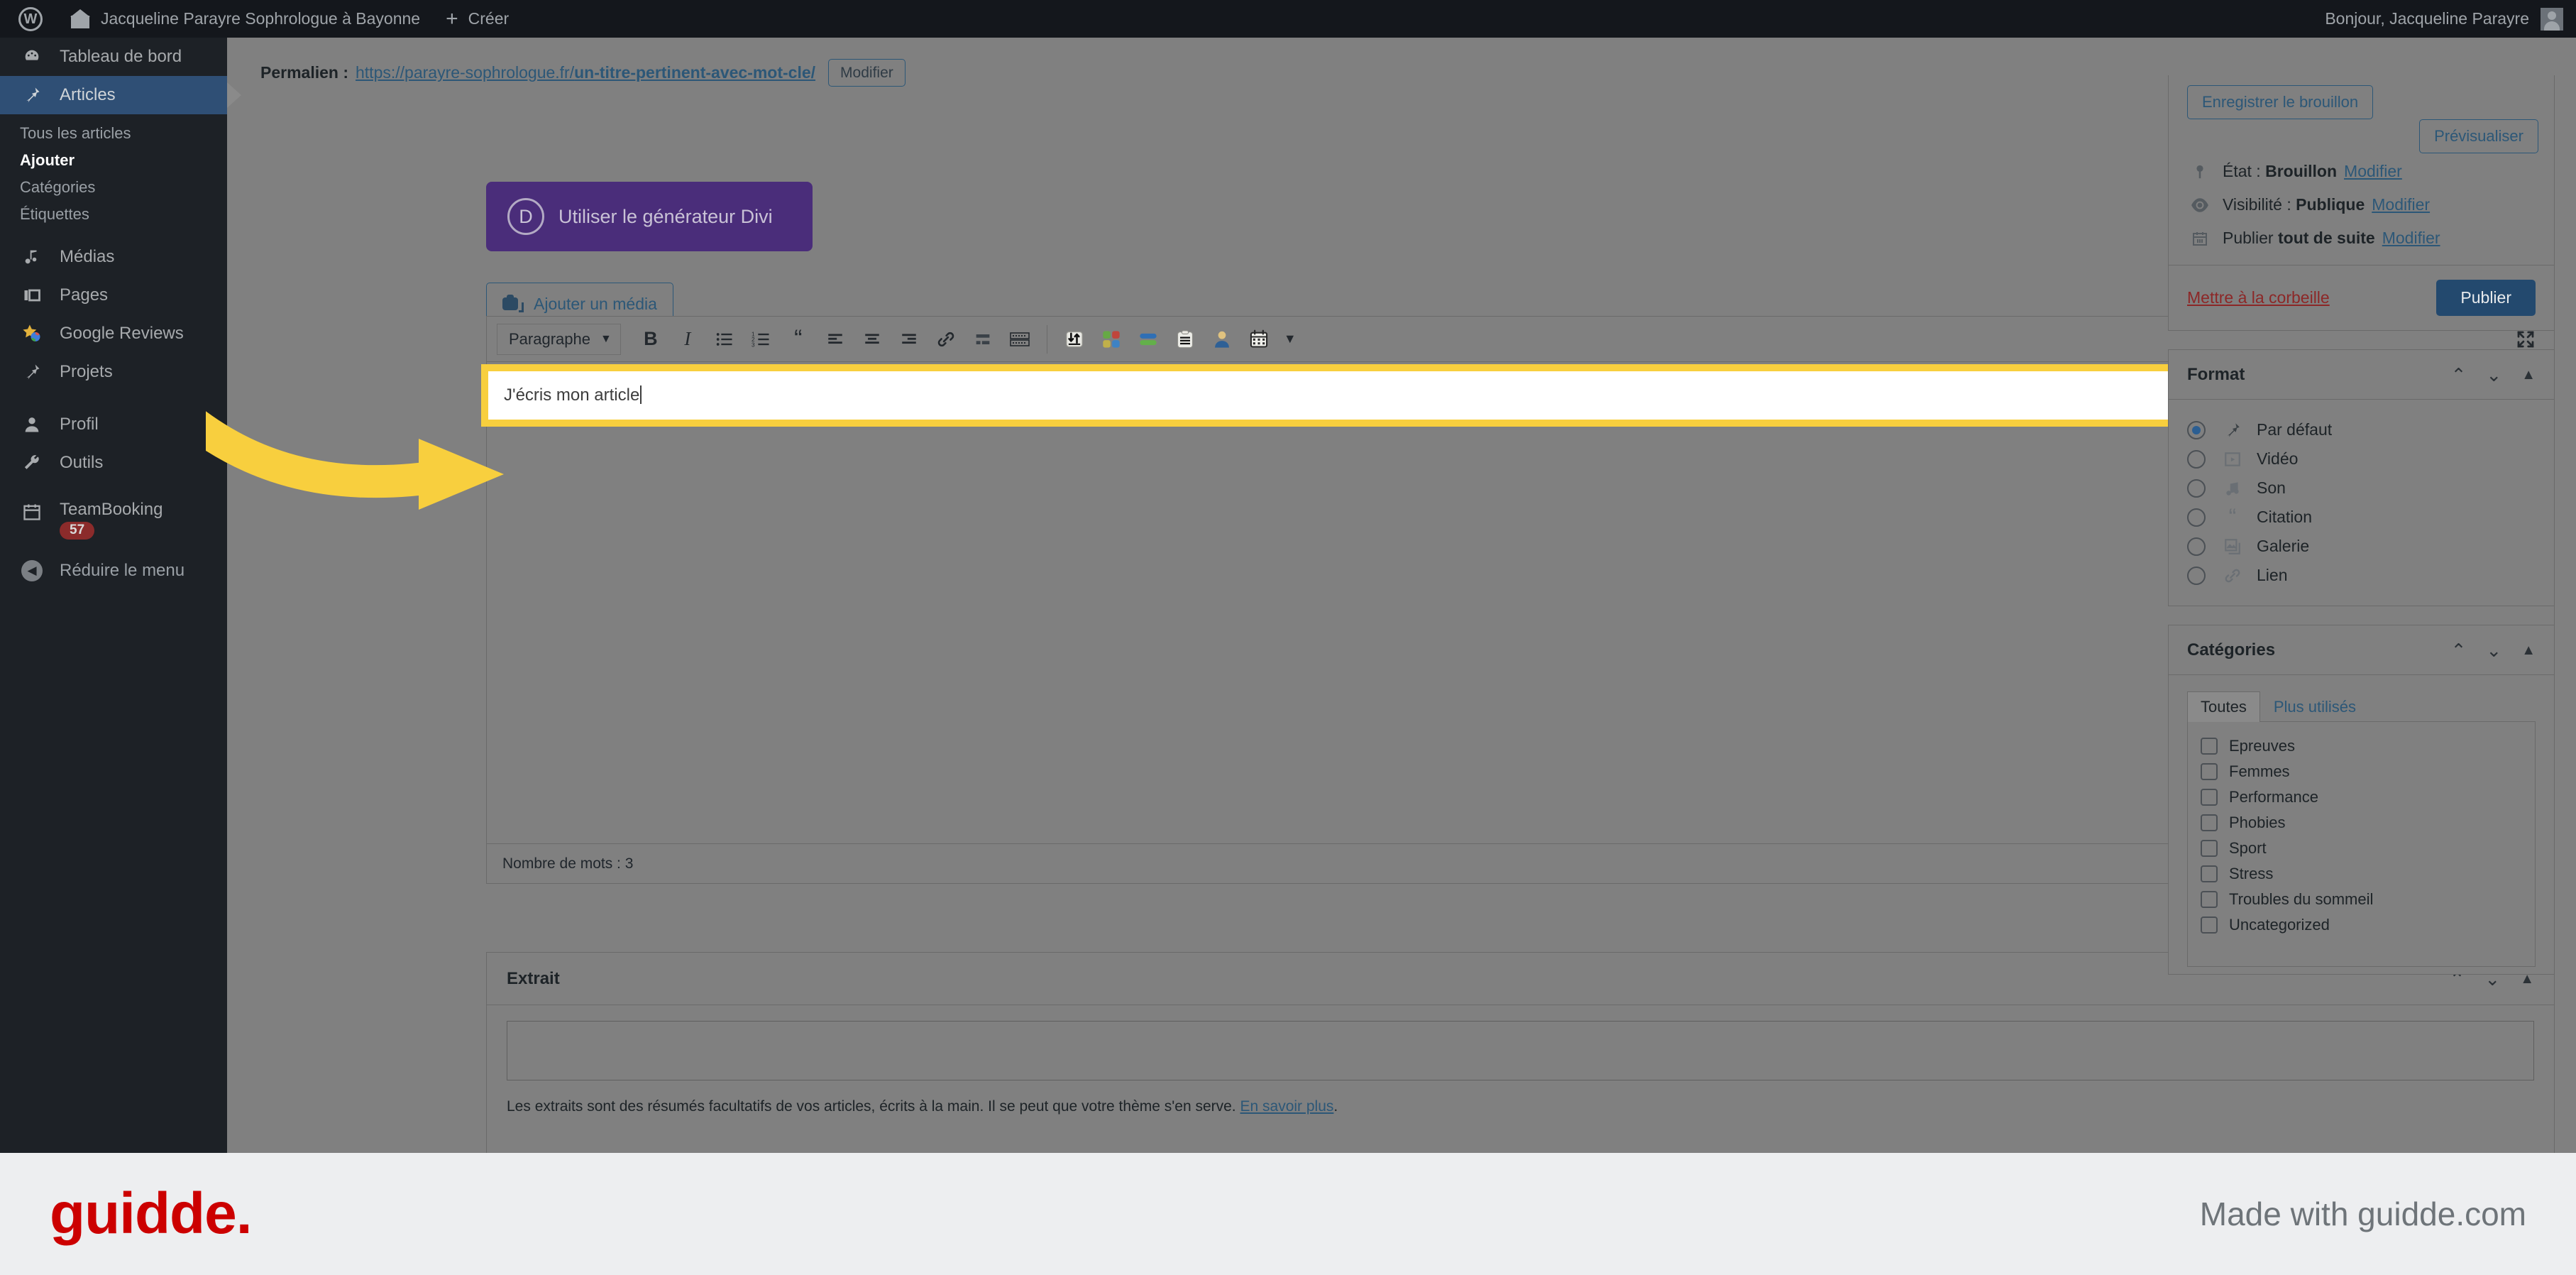 The height and width of the screenshot is (1275, 2576). I want to click on category-item: Troubles du sommeil, so click(2361, 899).